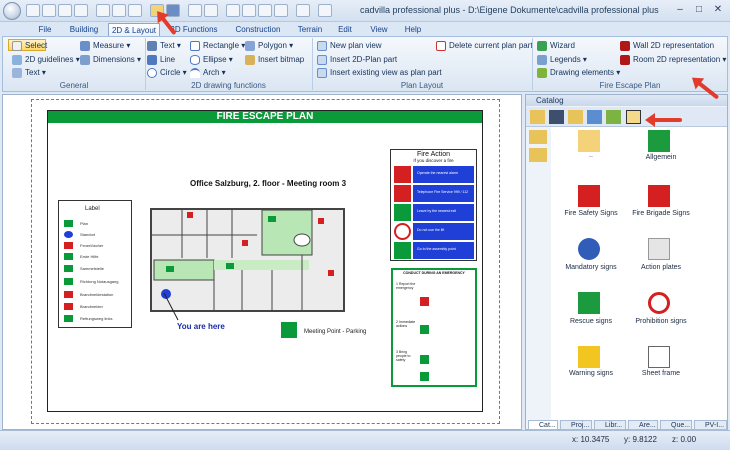 The width and height of the screenshot is (730, 450). I want to click on wizard-button: Wizard, so click(556, 46).